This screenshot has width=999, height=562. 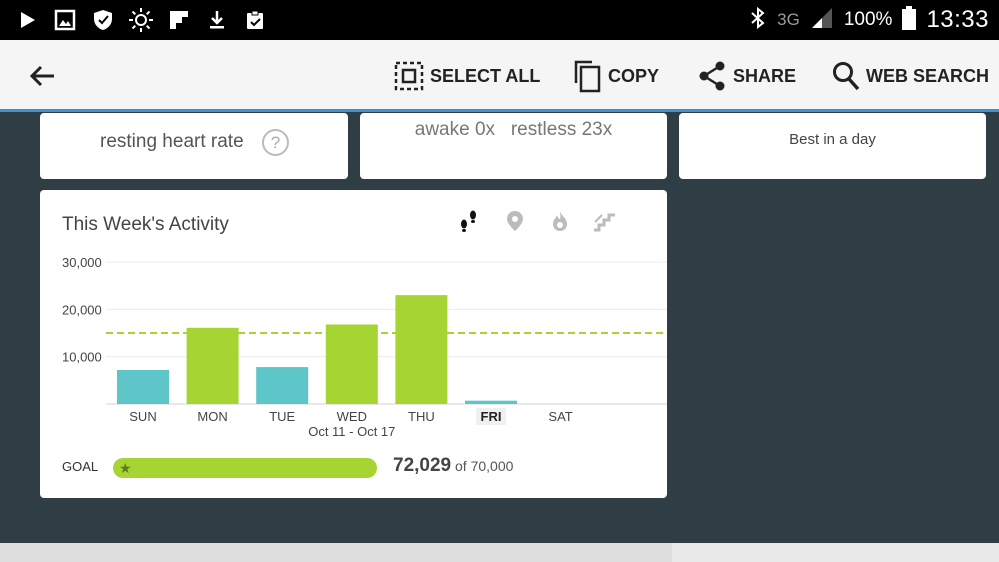 I want to click on bar-mon, so click(x=212, y=365).